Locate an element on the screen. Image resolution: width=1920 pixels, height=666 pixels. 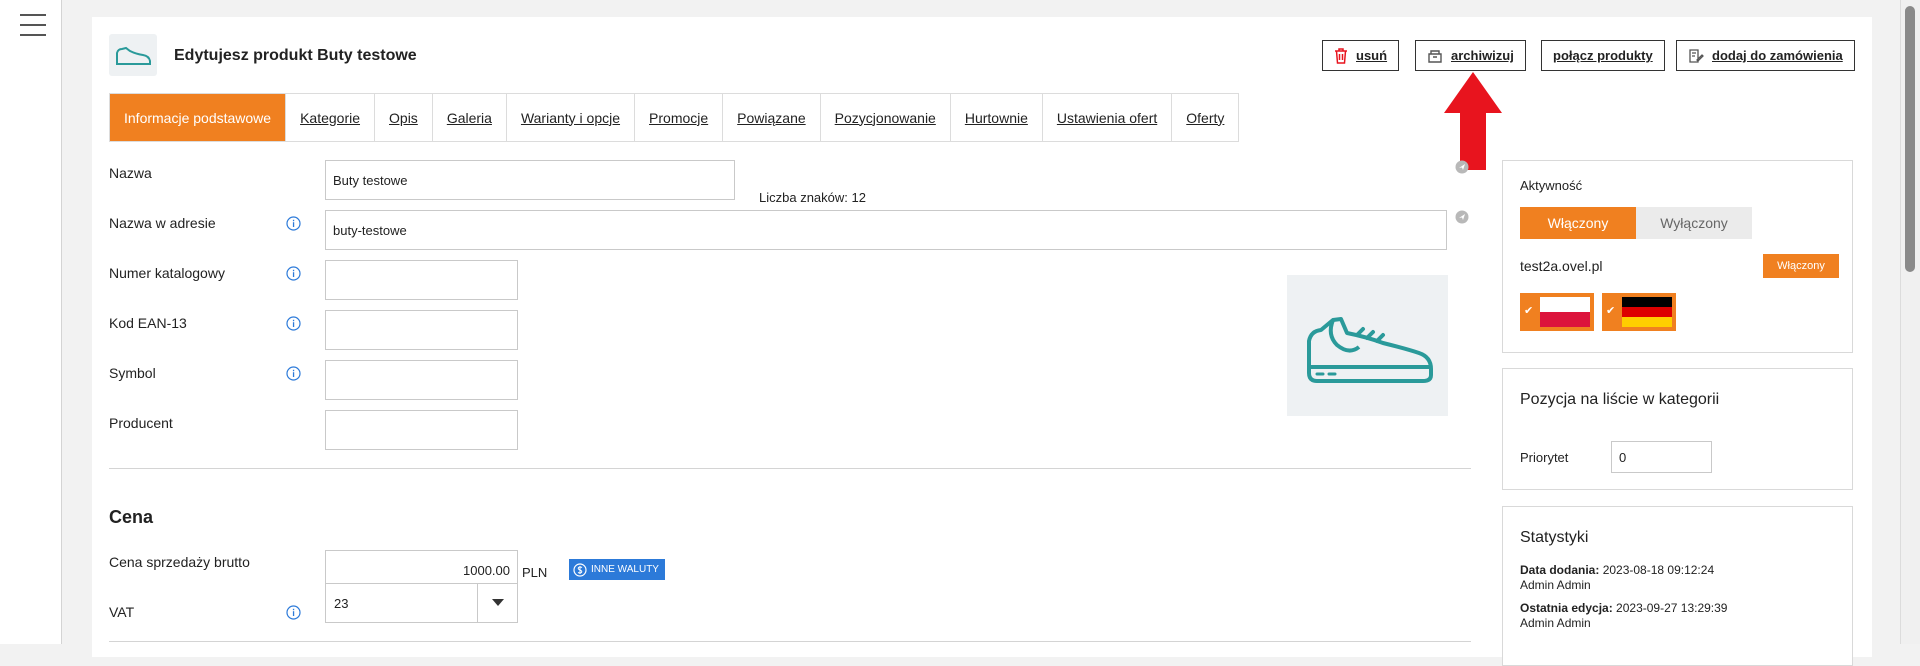
page-title: Edytujesz produkt Buty testowe is located at coordinates (295, 55).